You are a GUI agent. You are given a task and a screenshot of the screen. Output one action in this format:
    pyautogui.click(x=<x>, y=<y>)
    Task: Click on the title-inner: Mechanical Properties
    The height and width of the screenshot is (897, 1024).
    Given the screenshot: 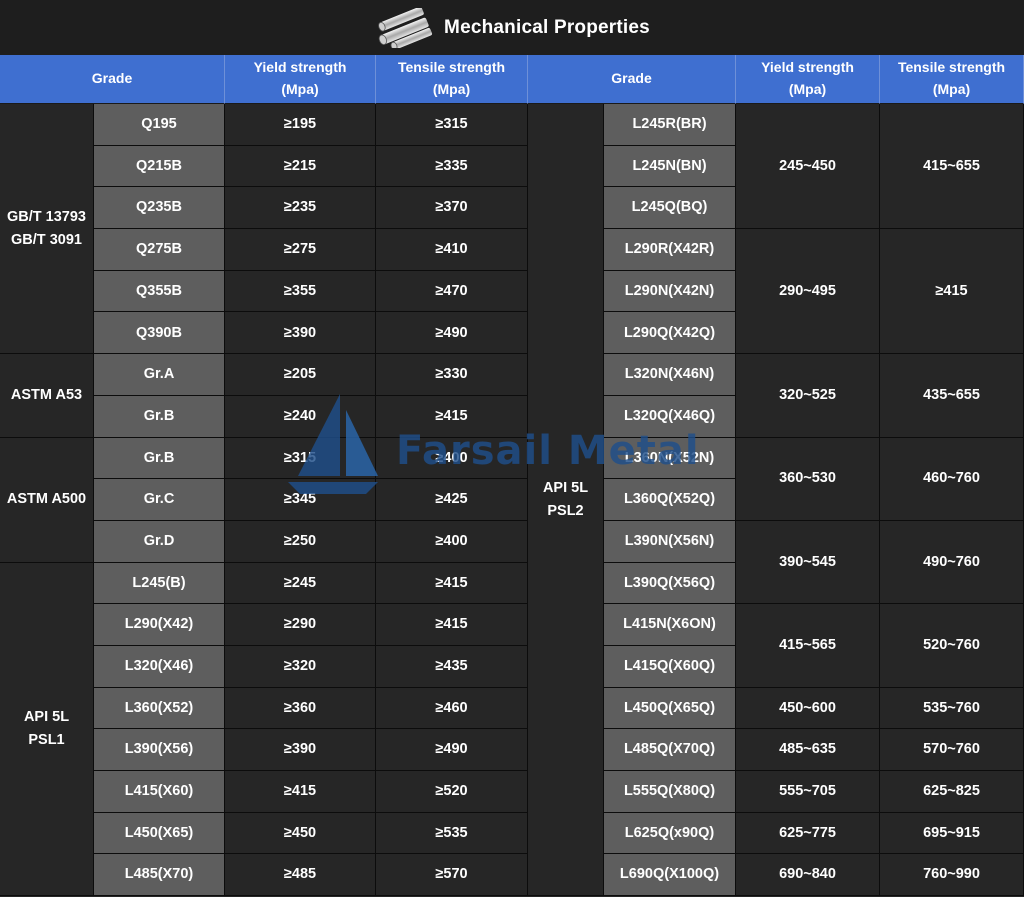 What is the action you would take?
    pyautogui.click(x=512, y=27)
    